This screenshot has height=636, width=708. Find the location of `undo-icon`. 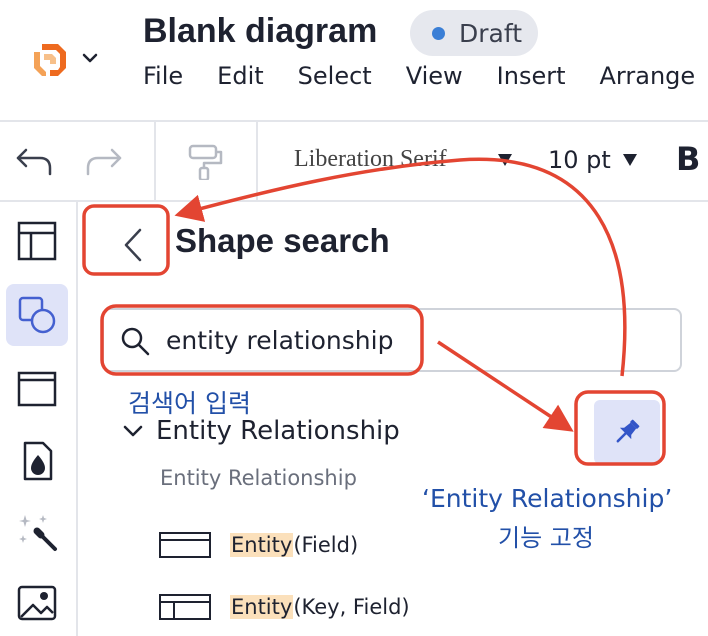

undo-icon is located at coordinates (34, 162).